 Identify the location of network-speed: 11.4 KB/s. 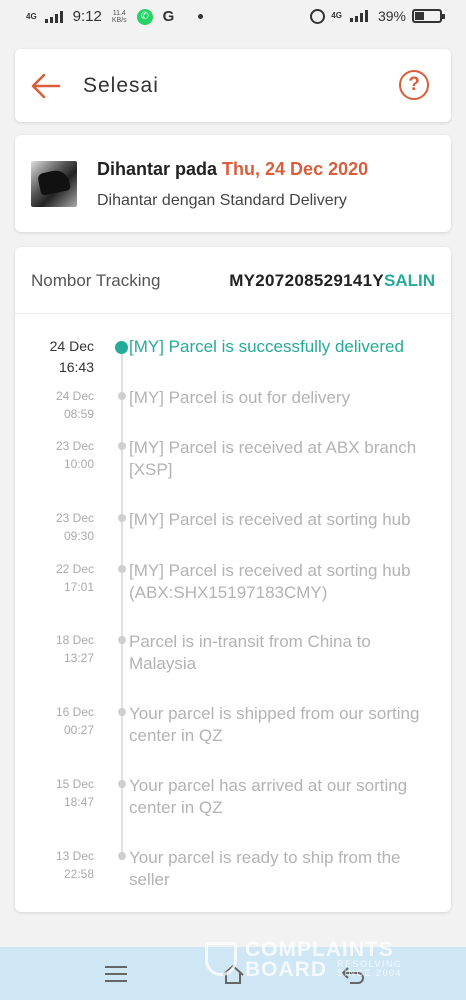
(119, 17).